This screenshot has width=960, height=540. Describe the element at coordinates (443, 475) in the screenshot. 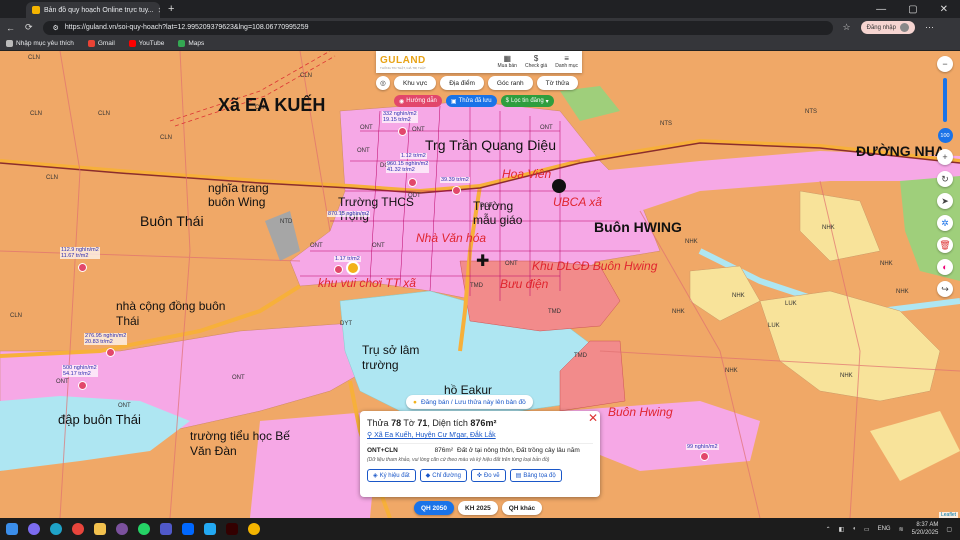

I see `directions-button: ◆ Chỉ đường` at that location.